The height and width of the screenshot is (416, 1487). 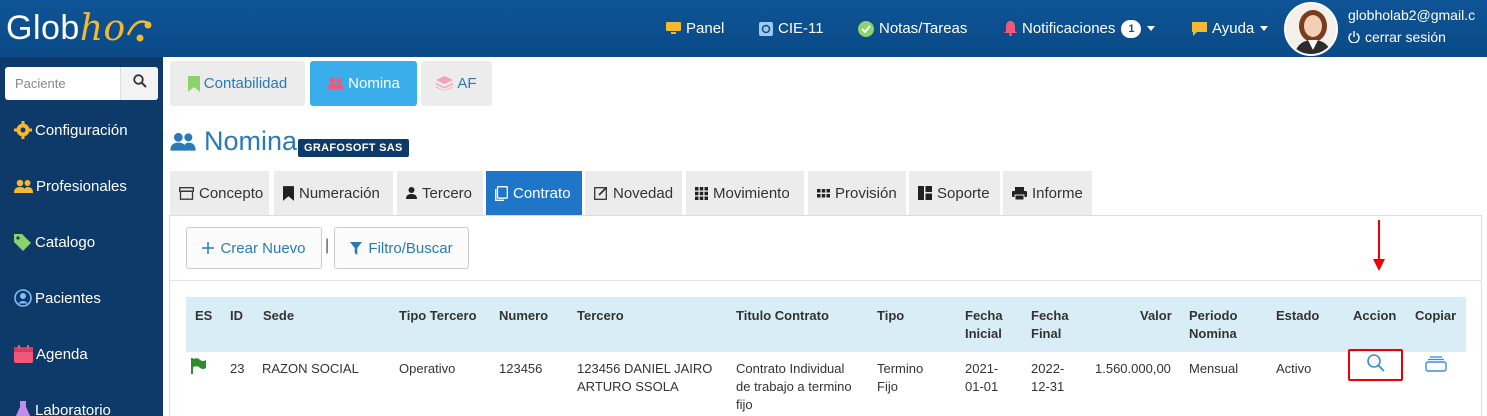 I want to click on sidebar-item-label: Configuración, so click(x=81, y=130).